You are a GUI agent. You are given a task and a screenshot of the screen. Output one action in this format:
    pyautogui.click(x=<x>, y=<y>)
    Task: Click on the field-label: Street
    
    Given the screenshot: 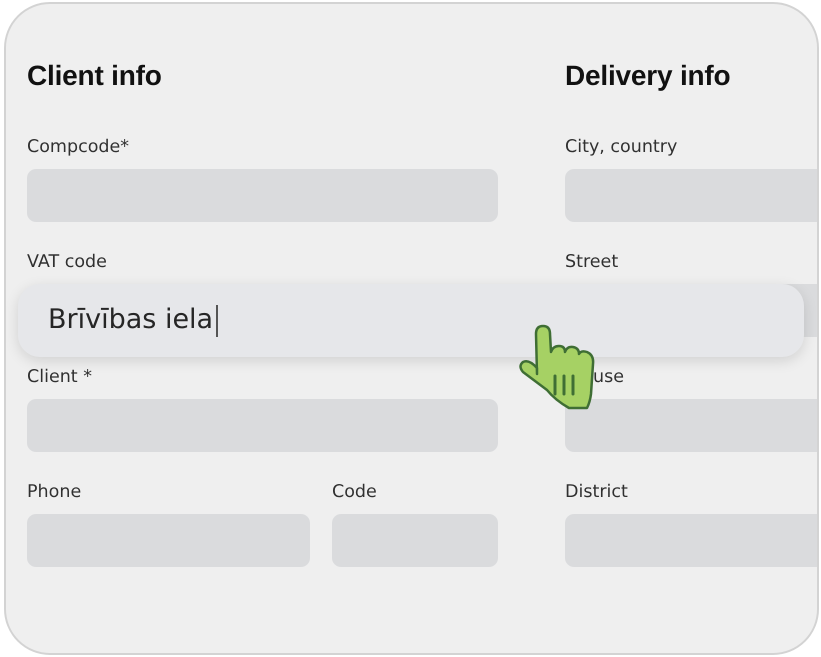 What is the action you would take?
    pyautogui.click(x=591, y=262)
    